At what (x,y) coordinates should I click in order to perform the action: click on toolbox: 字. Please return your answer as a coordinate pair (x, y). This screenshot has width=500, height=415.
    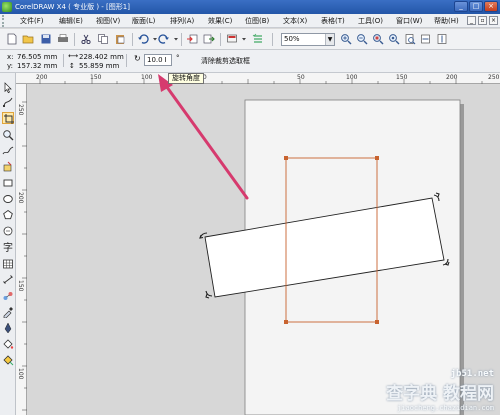
    Looking at the image, I should click on (8, 244).